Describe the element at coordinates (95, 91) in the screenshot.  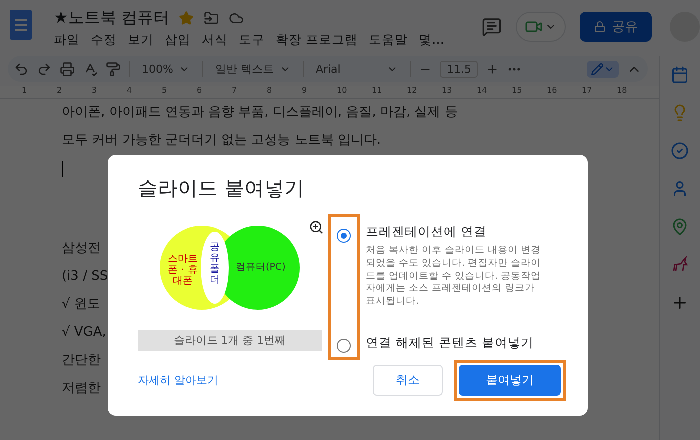
I see `ruler-number: 3` at that location.